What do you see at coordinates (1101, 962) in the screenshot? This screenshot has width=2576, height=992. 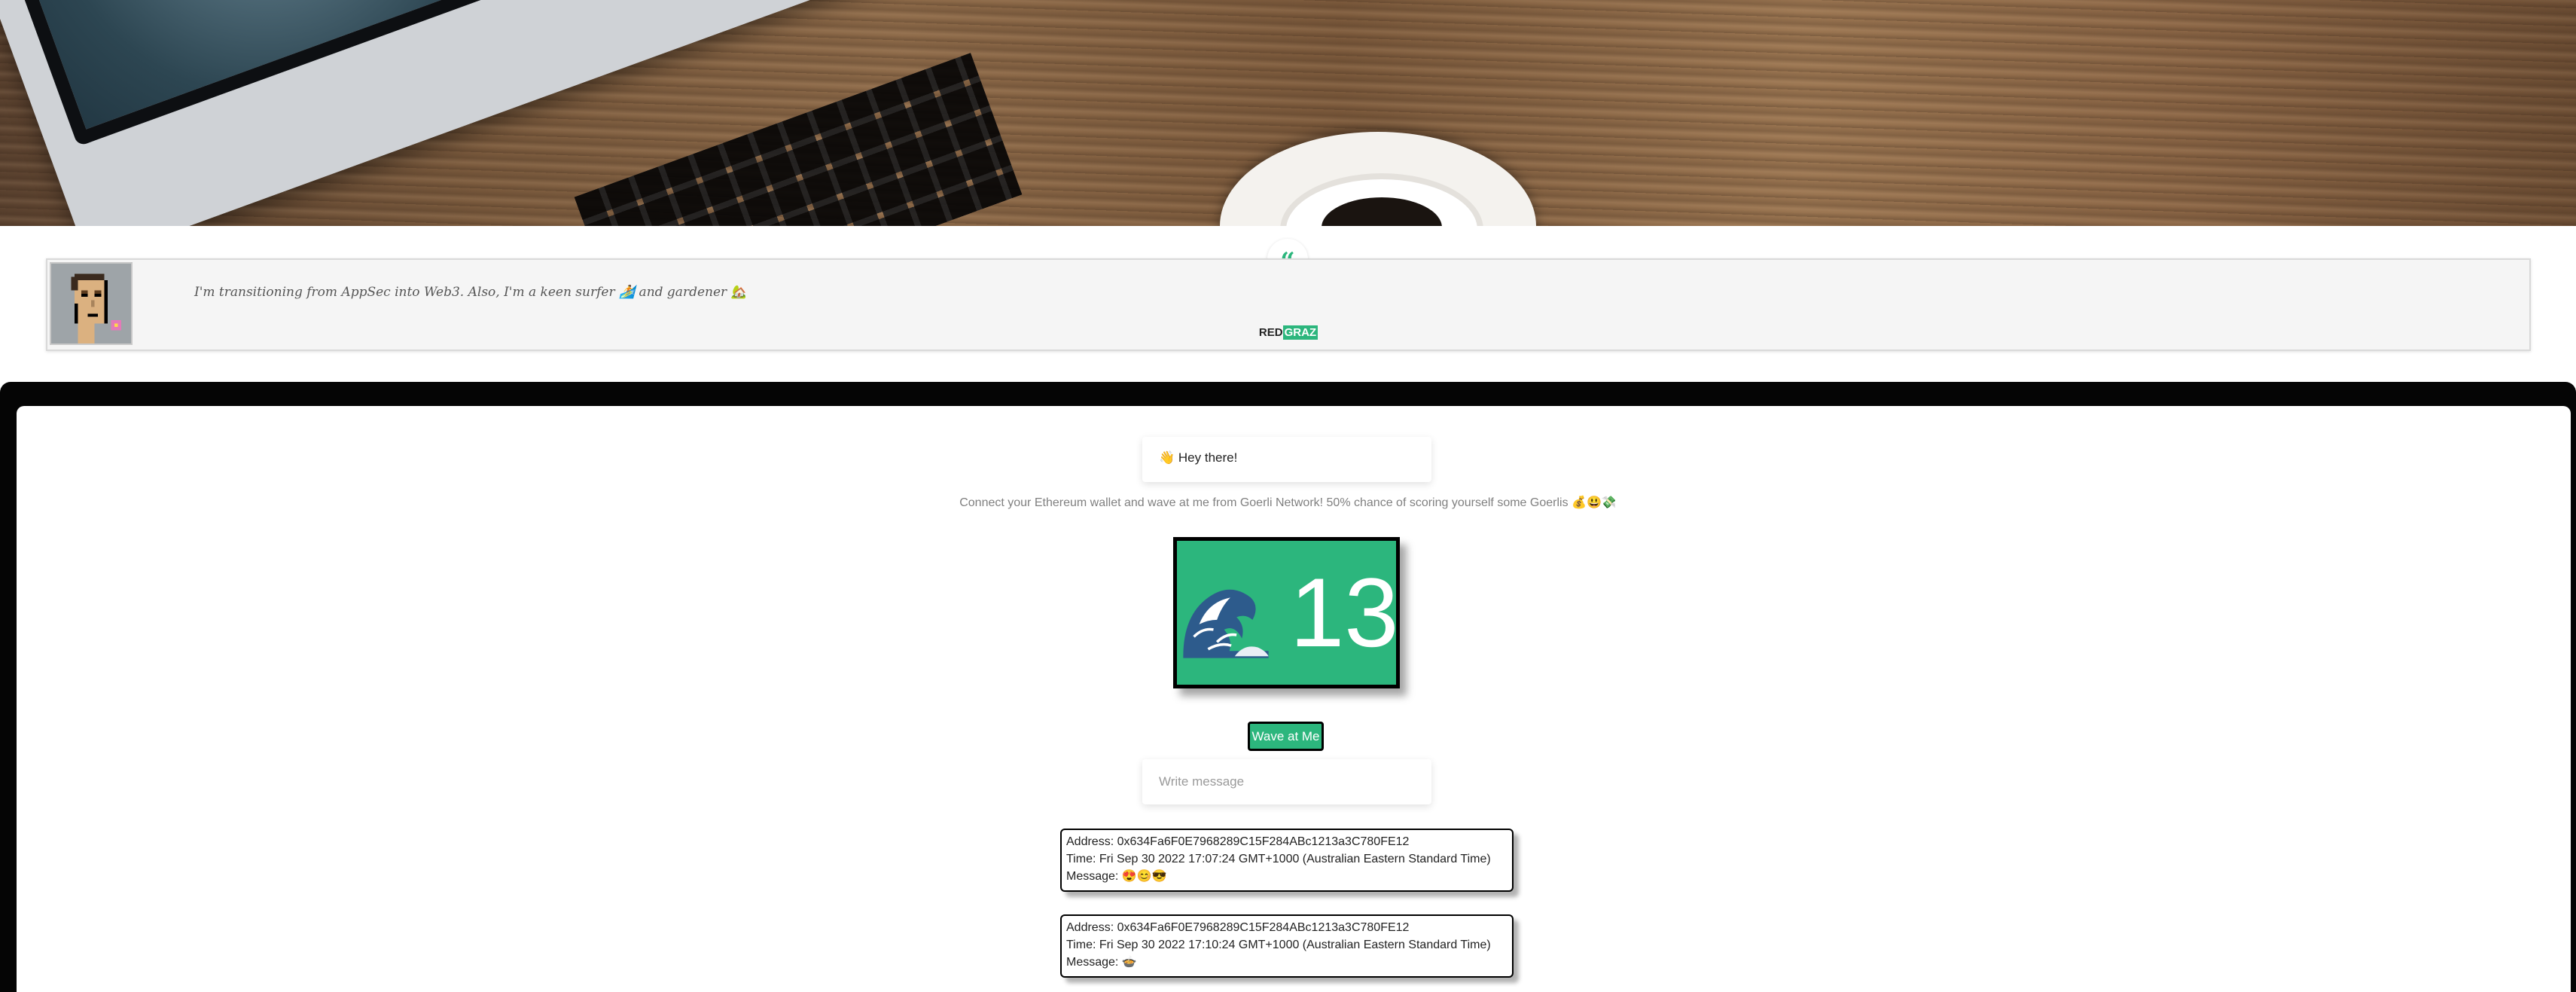 I see `wave-entry-message: Message: 🍲` at bounding box center [1101, 962].